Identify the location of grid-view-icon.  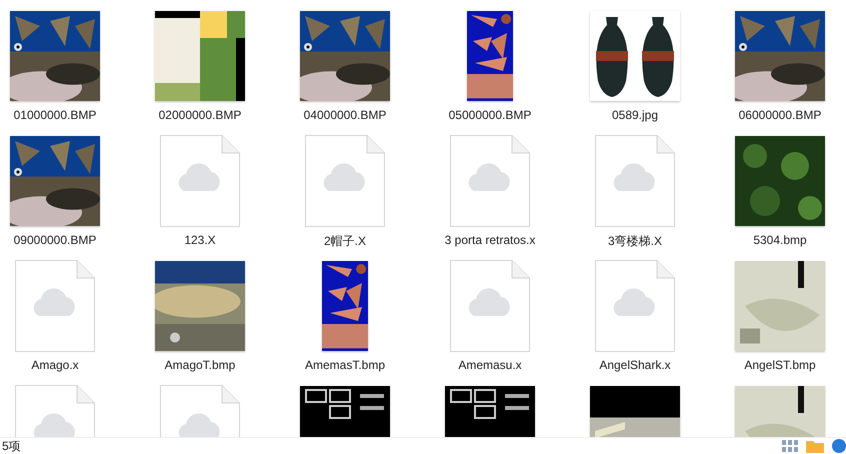
(790, 446).